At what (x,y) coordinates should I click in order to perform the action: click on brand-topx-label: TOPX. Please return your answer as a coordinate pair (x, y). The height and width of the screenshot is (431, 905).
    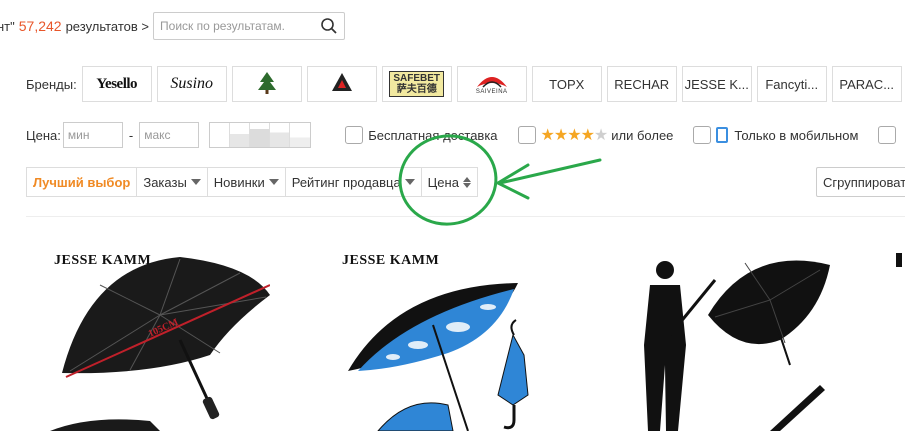
    Looking at the image, I should click on (567, 84).